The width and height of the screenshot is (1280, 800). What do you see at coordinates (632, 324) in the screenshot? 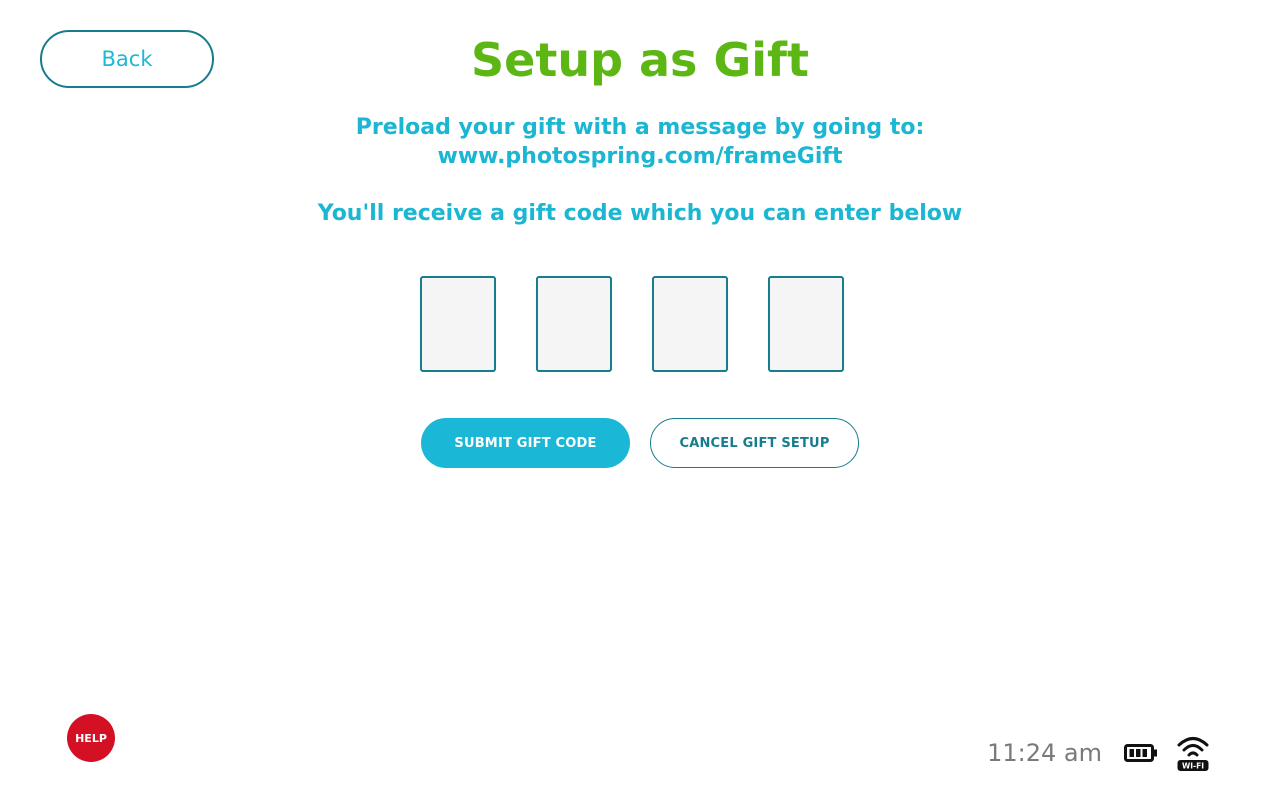
I see `gift-code-input-group` at bounding box center [632, 324].